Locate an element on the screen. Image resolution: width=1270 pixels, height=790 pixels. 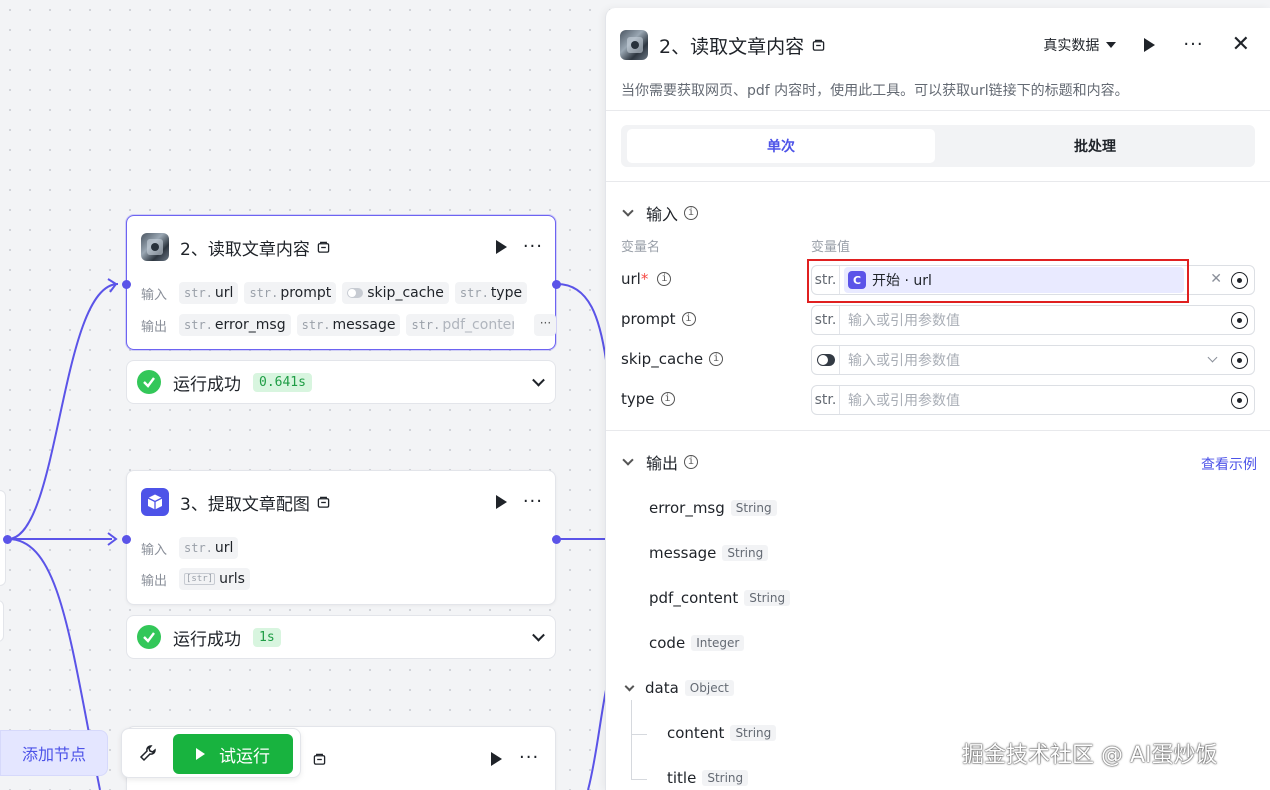
output-field-pdf-content: pdf_content String is located at coordinates (720, 598).